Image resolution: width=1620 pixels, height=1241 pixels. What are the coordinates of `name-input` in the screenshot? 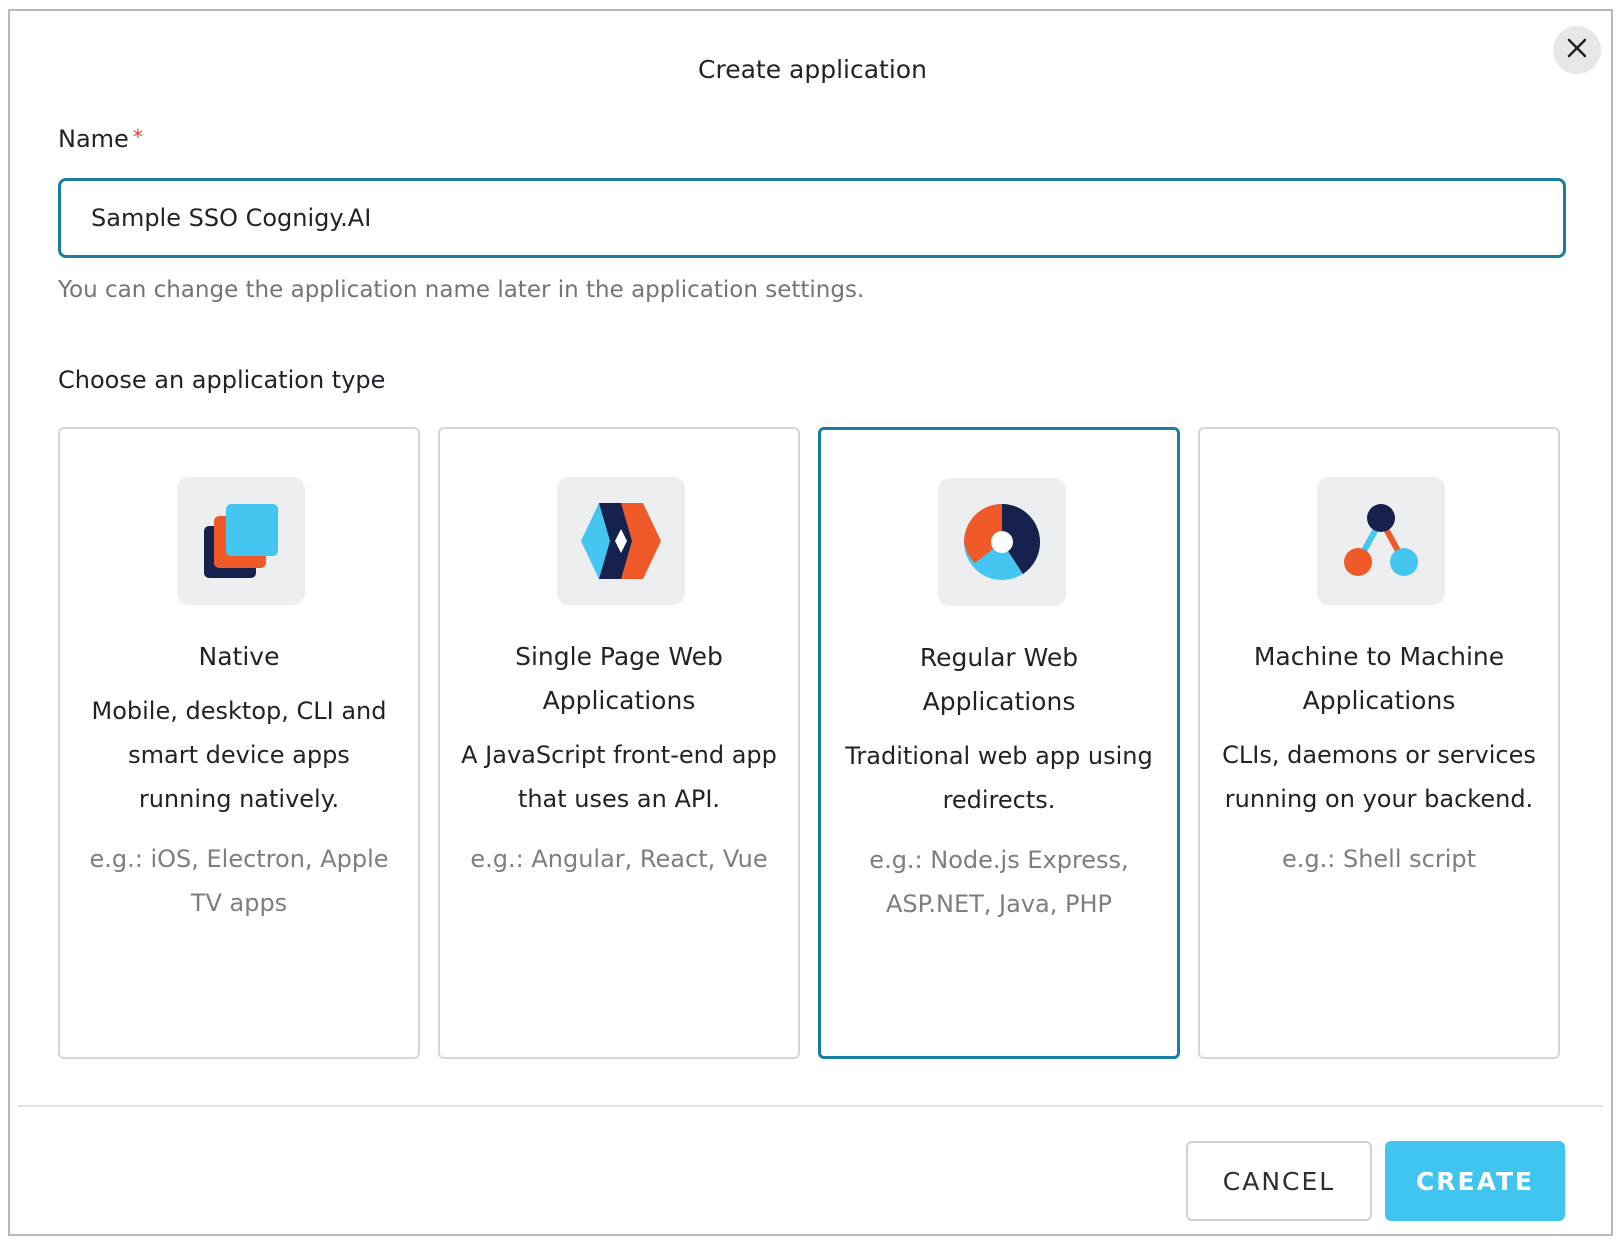 It's located at (812, 218).